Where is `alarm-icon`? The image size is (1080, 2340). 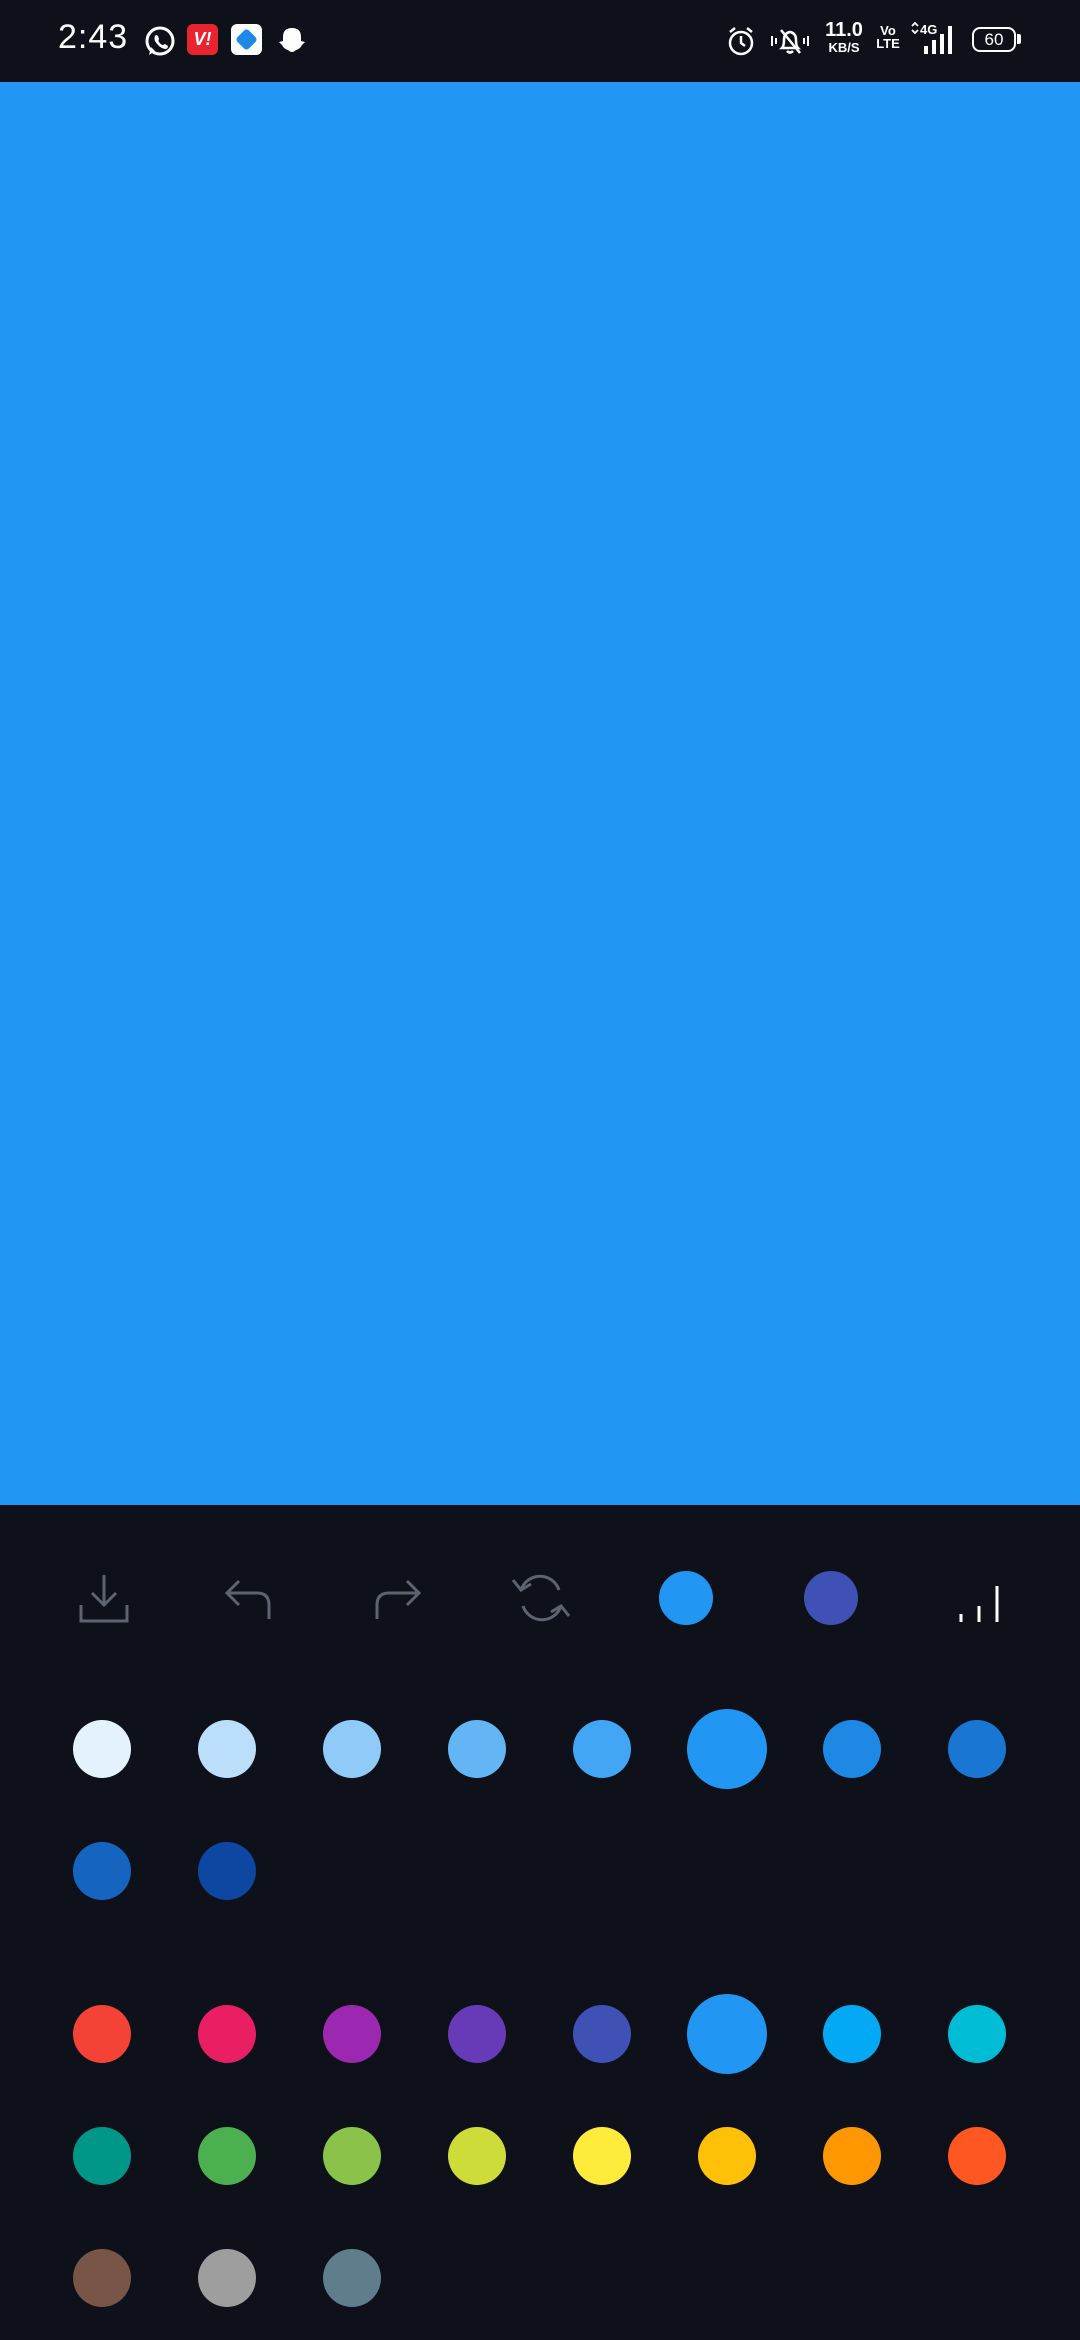
alarm-icon is located at coordinates (741, 41).